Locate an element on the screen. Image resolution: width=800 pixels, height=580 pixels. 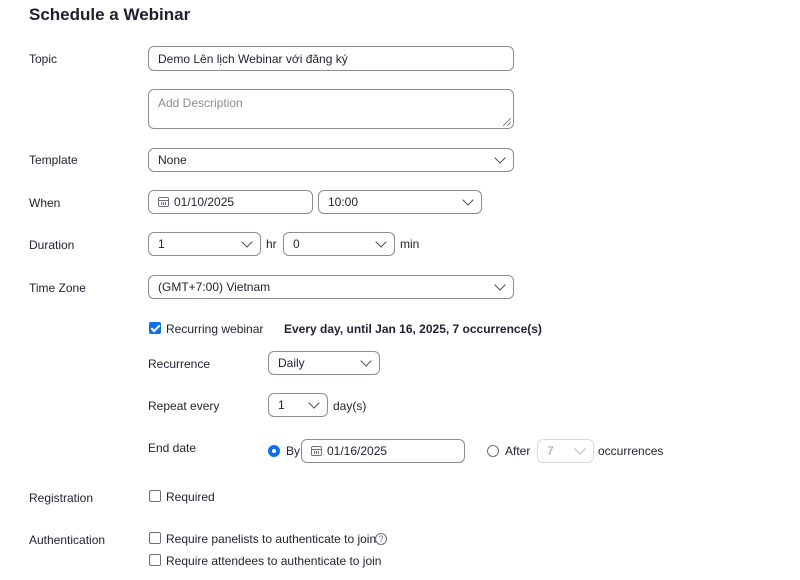
recurring-checkbox-label: Recurring webinar is located at coordinates (214, 329).